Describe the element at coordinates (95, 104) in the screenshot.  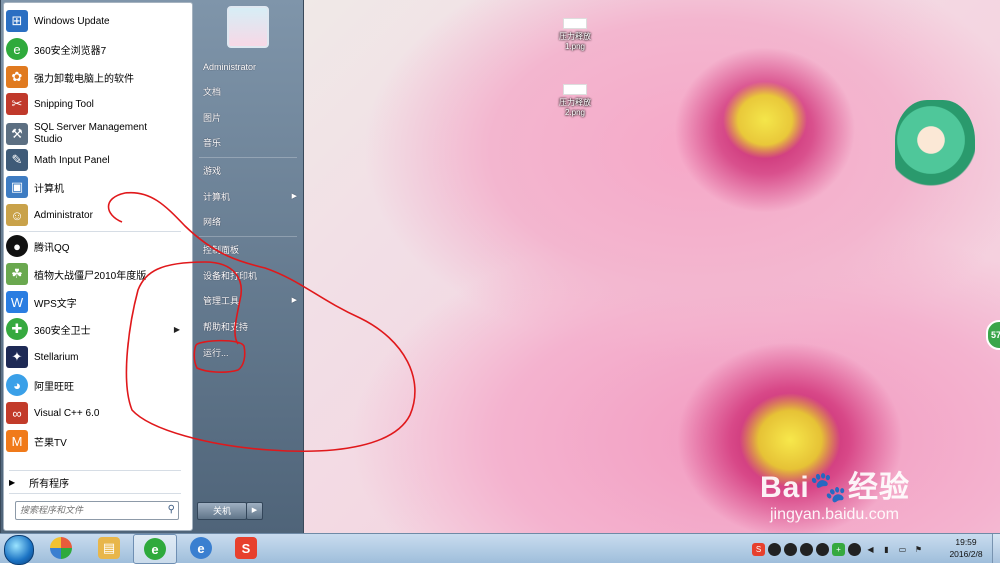
I see `start-item-snipping-tool: ✂ Snipping Tool` at that location.